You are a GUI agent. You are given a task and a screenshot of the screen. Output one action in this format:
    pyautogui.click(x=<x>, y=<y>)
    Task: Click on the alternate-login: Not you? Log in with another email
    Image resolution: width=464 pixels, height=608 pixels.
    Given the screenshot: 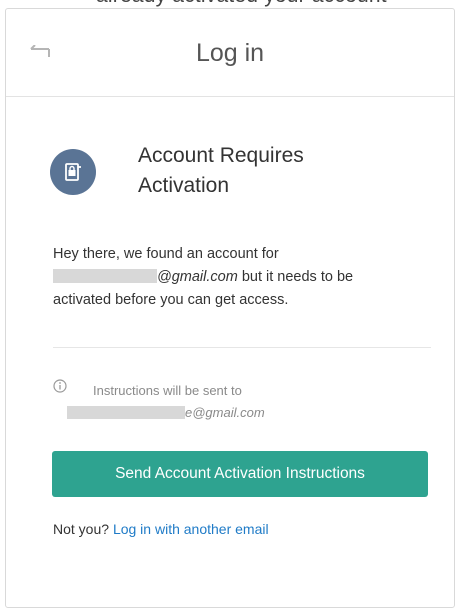 What is the action you would take?
    pyautogui.click(x=161, y=529)
    